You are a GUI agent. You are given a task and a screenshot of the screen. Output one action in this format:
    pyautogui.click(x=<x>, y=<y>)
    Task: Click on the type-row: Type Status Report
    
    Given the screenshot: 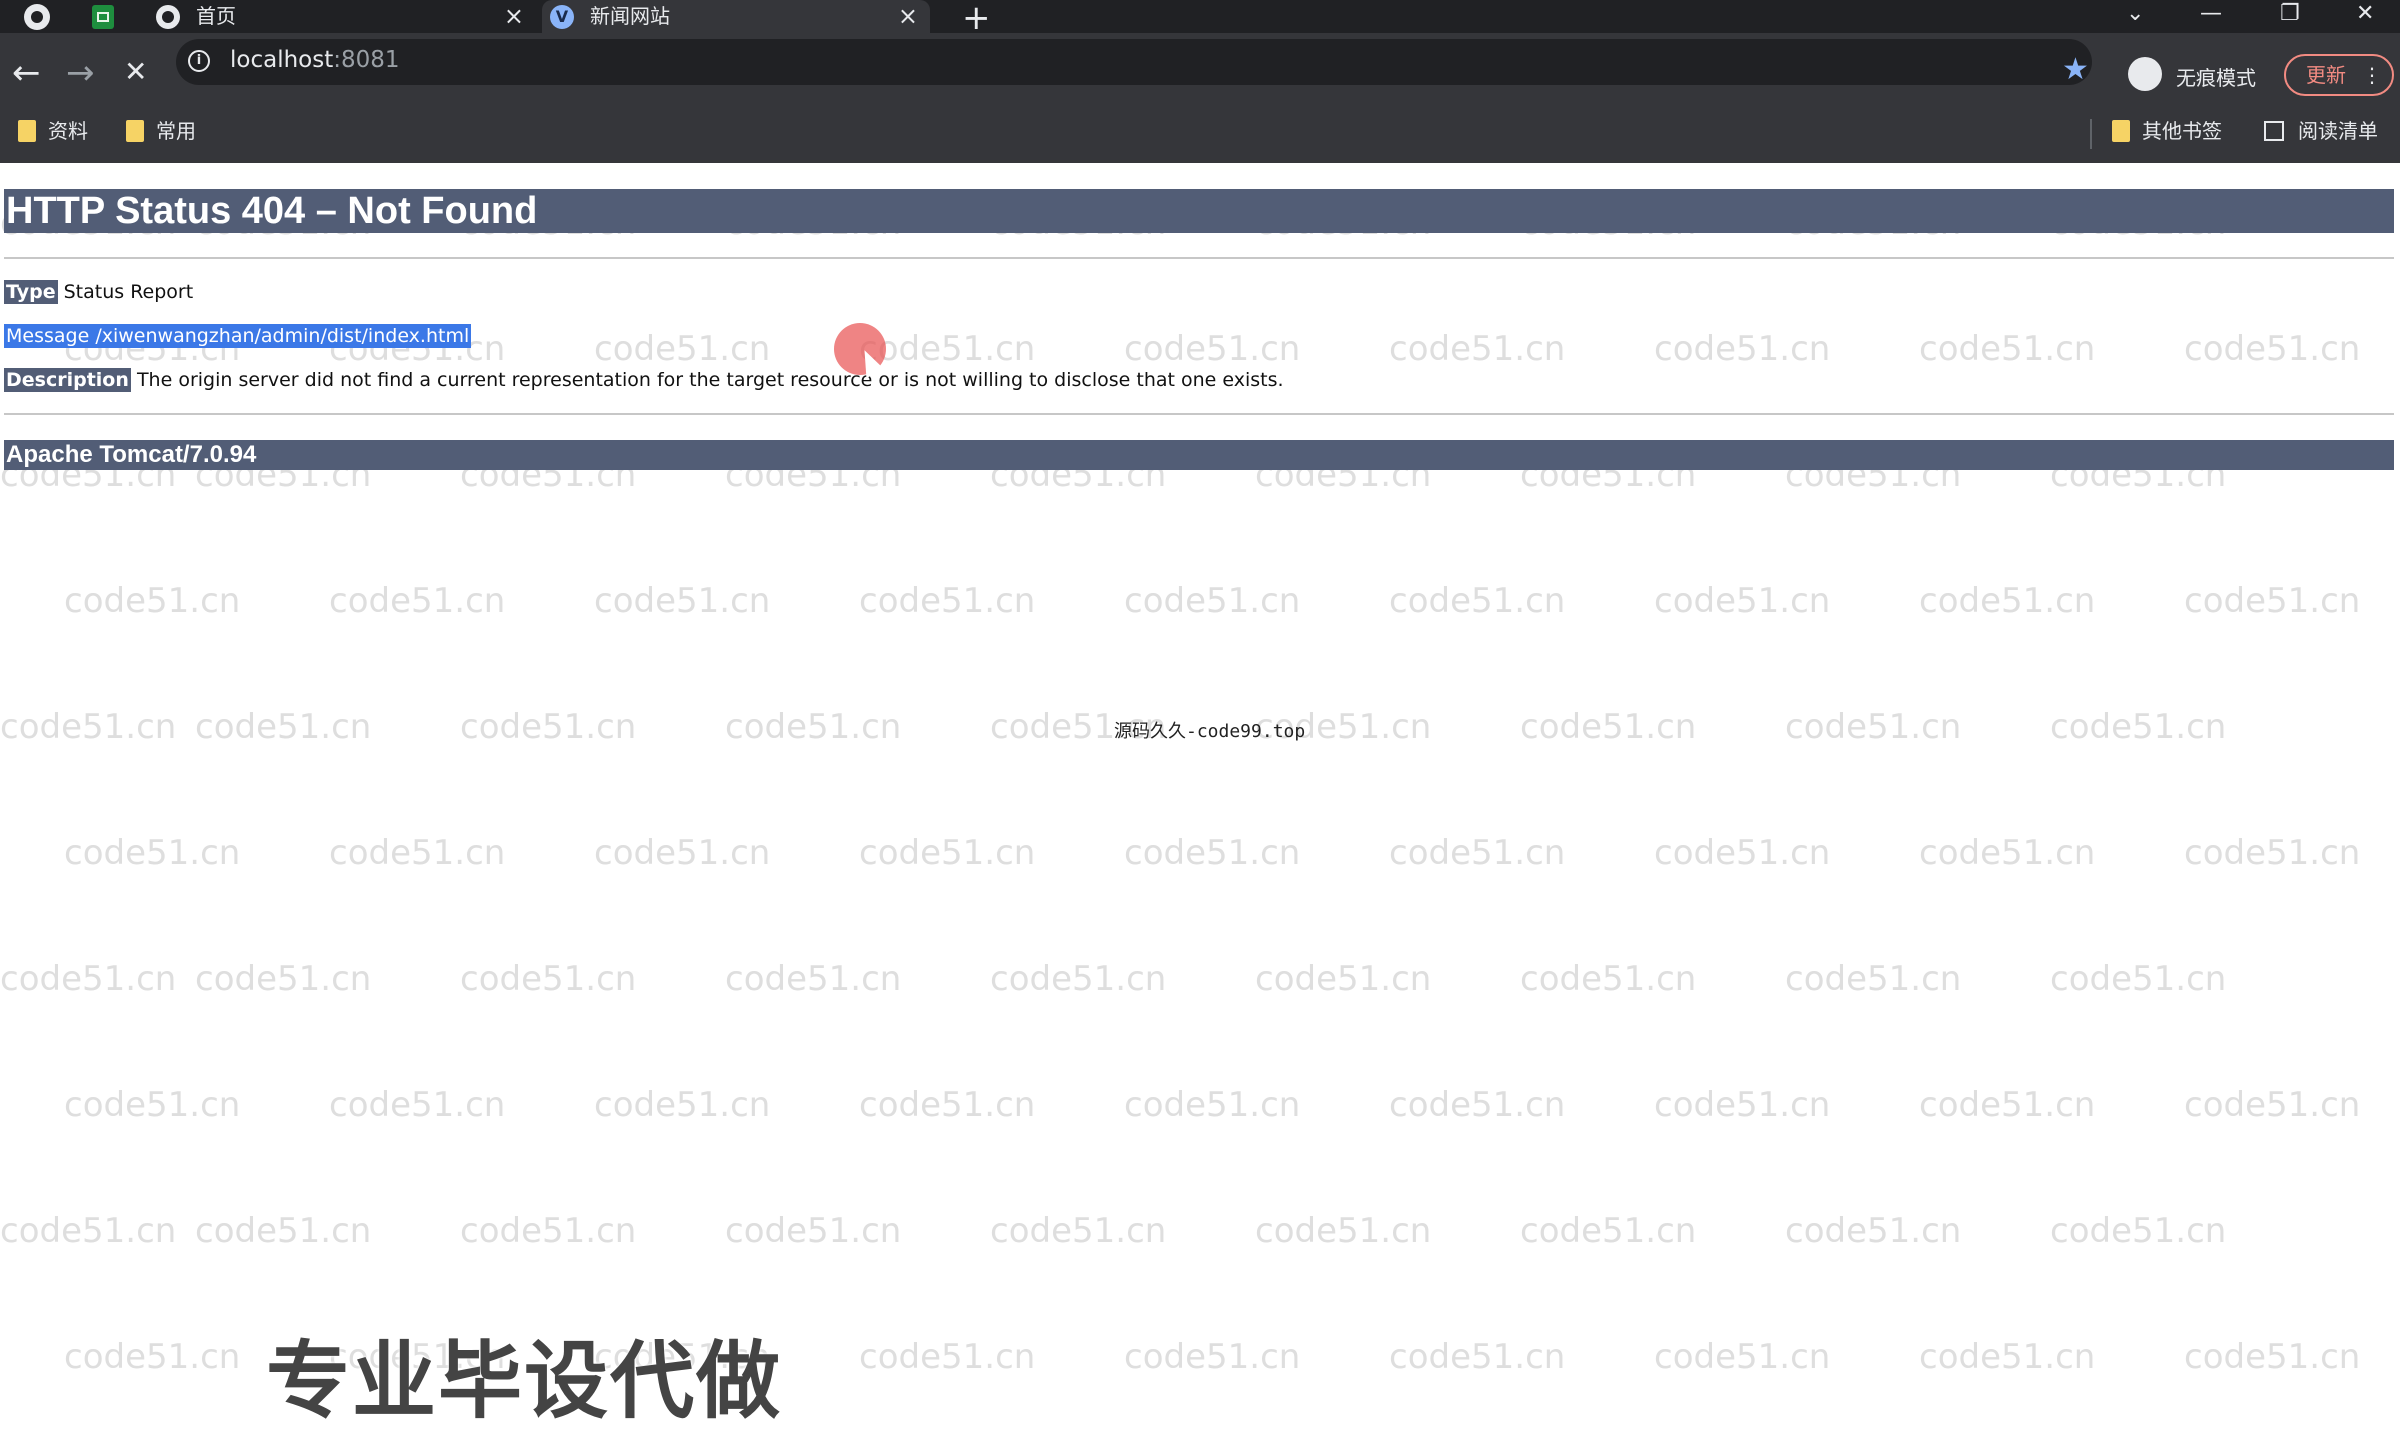 What is the action you would take?
    pyautogui.click(x=99, y=292)
    